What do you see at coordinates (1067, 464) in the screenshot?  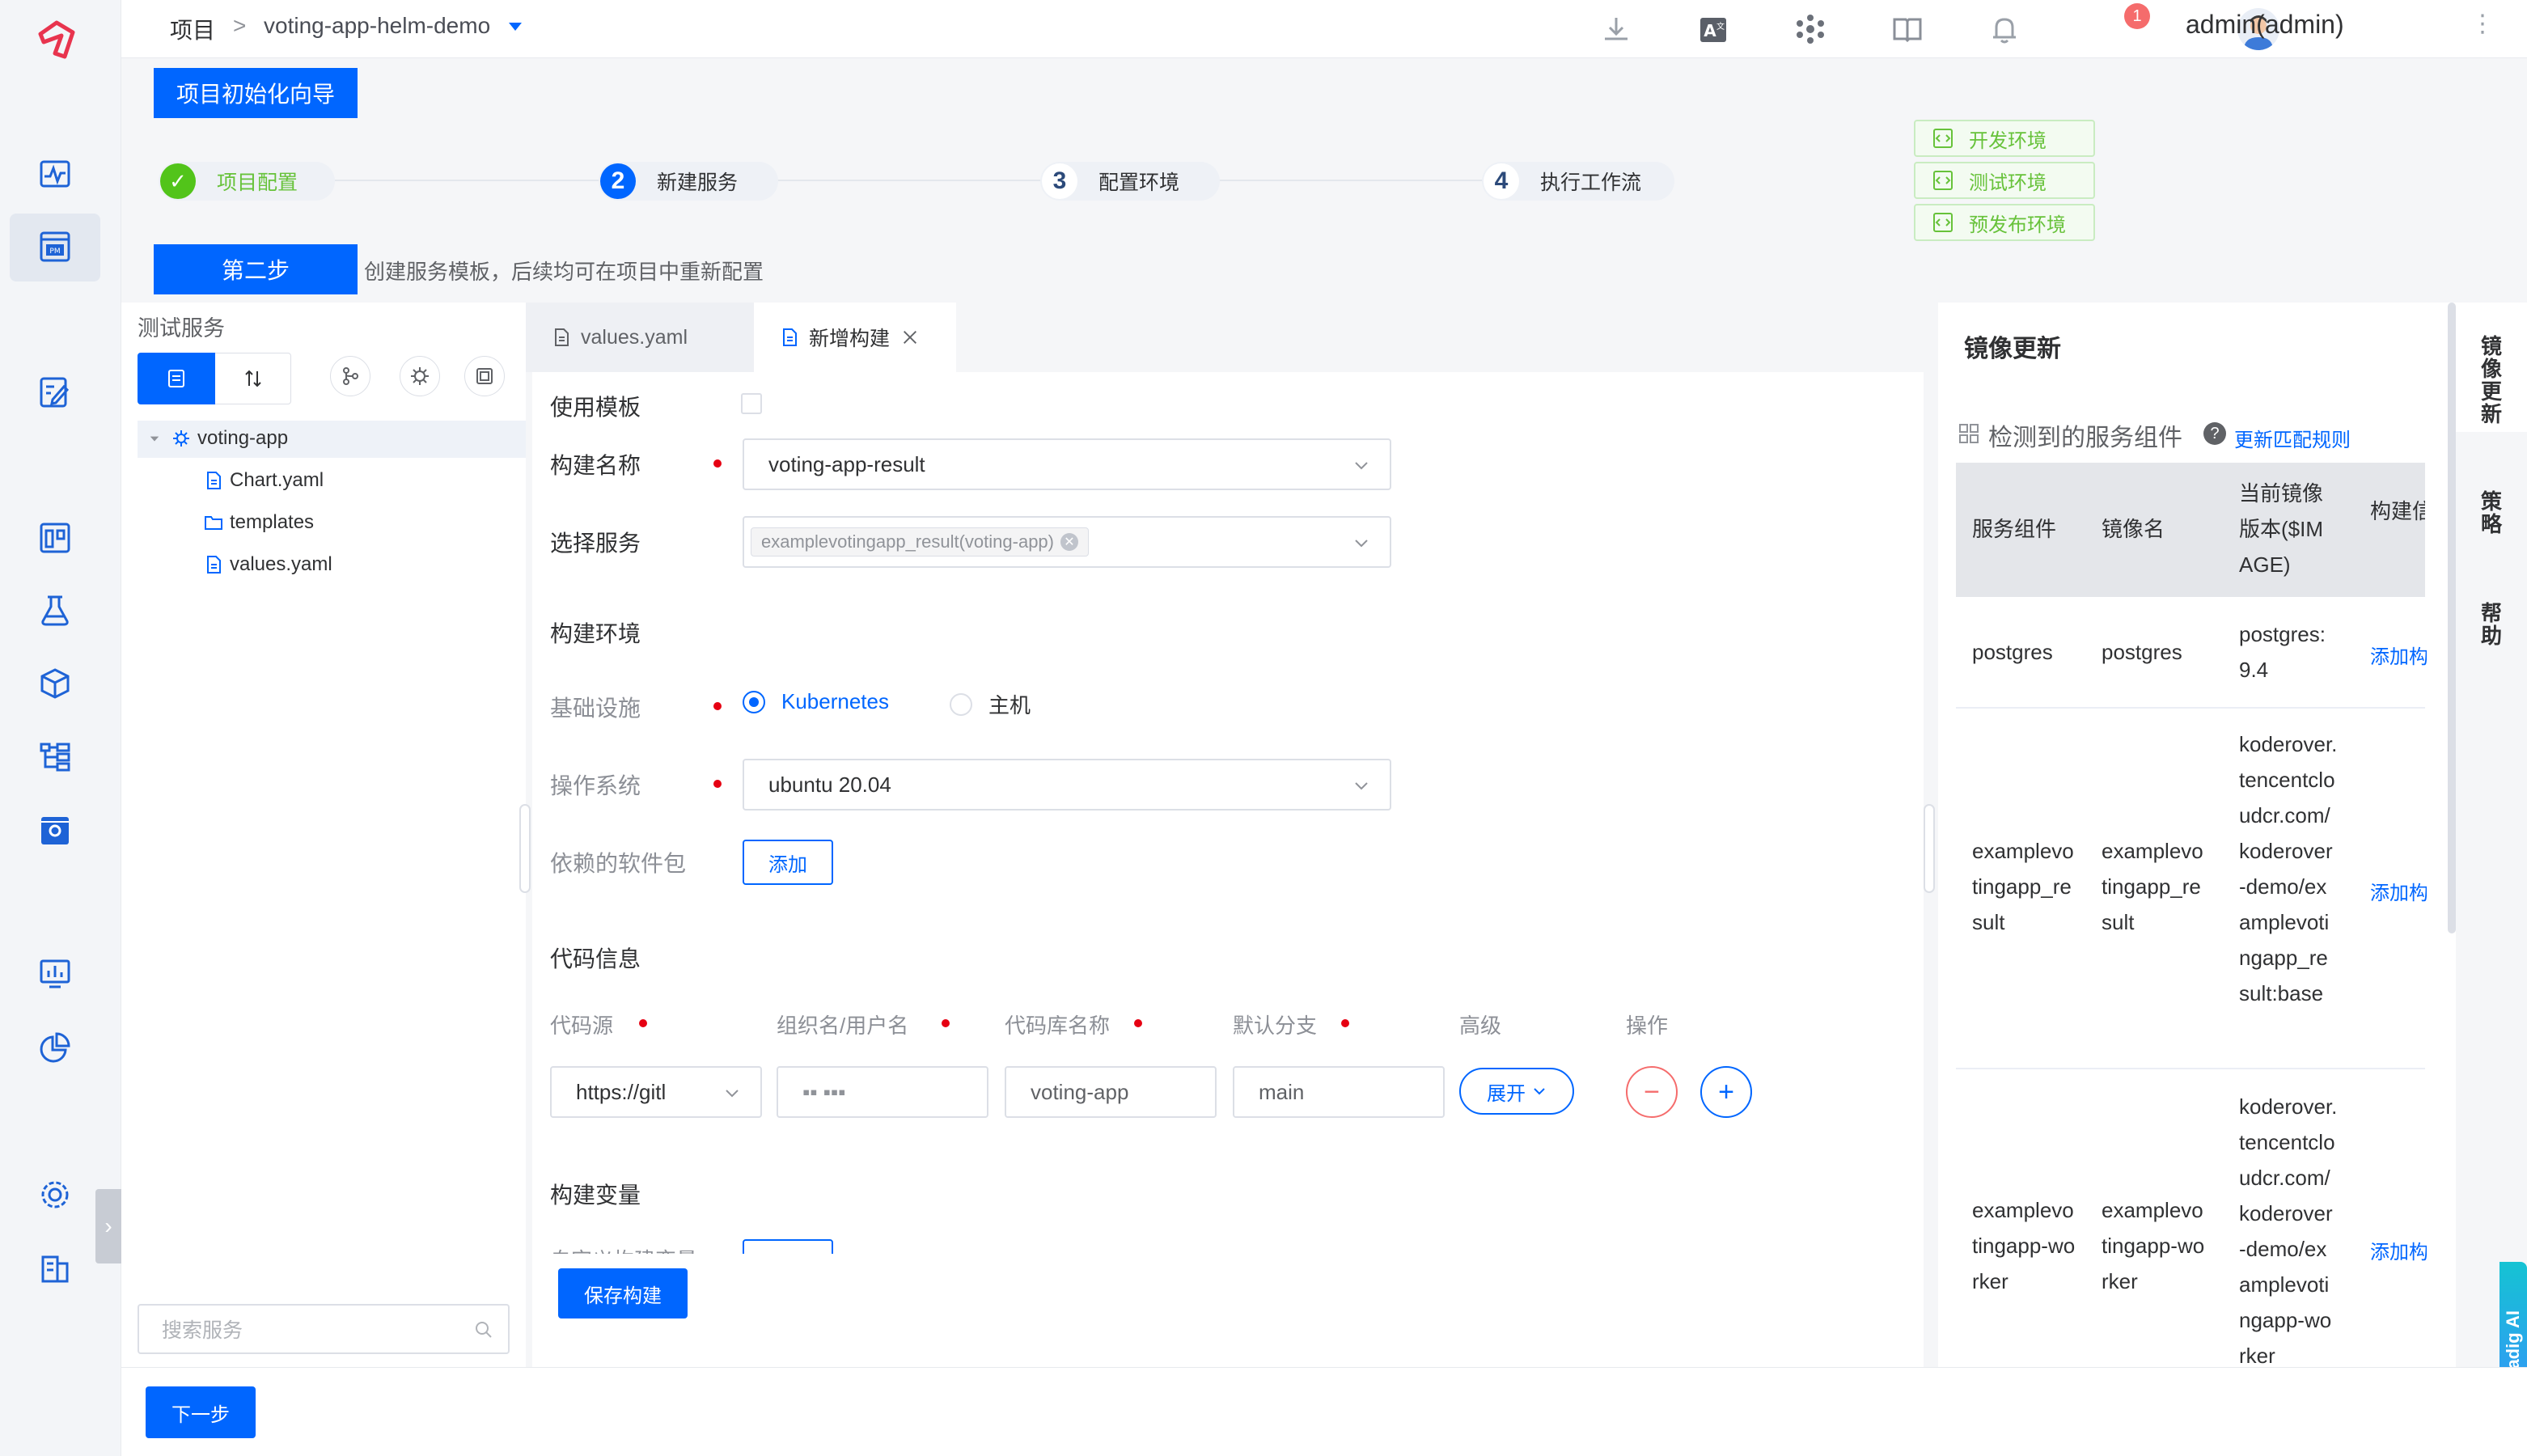 I see `build-name-select: voting-app-result` at bounding box center [1067, 464].